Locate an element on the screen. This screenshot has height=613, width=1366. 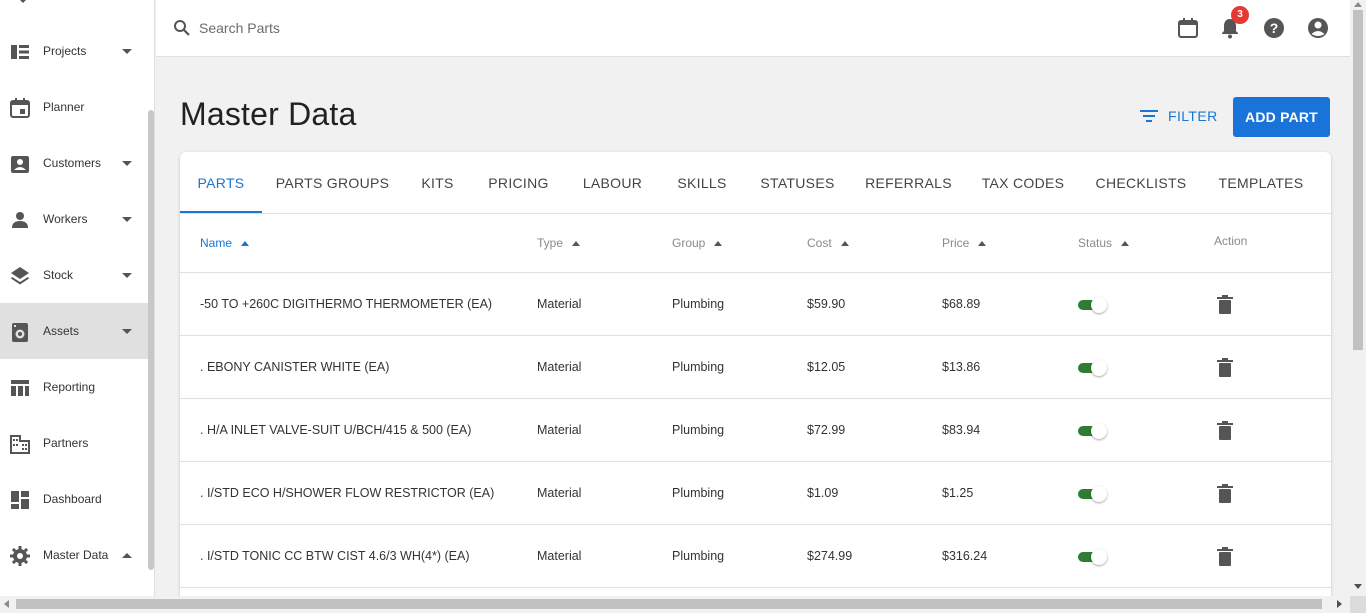
cell-price: $68.89 is located at coordinates (961, 304).